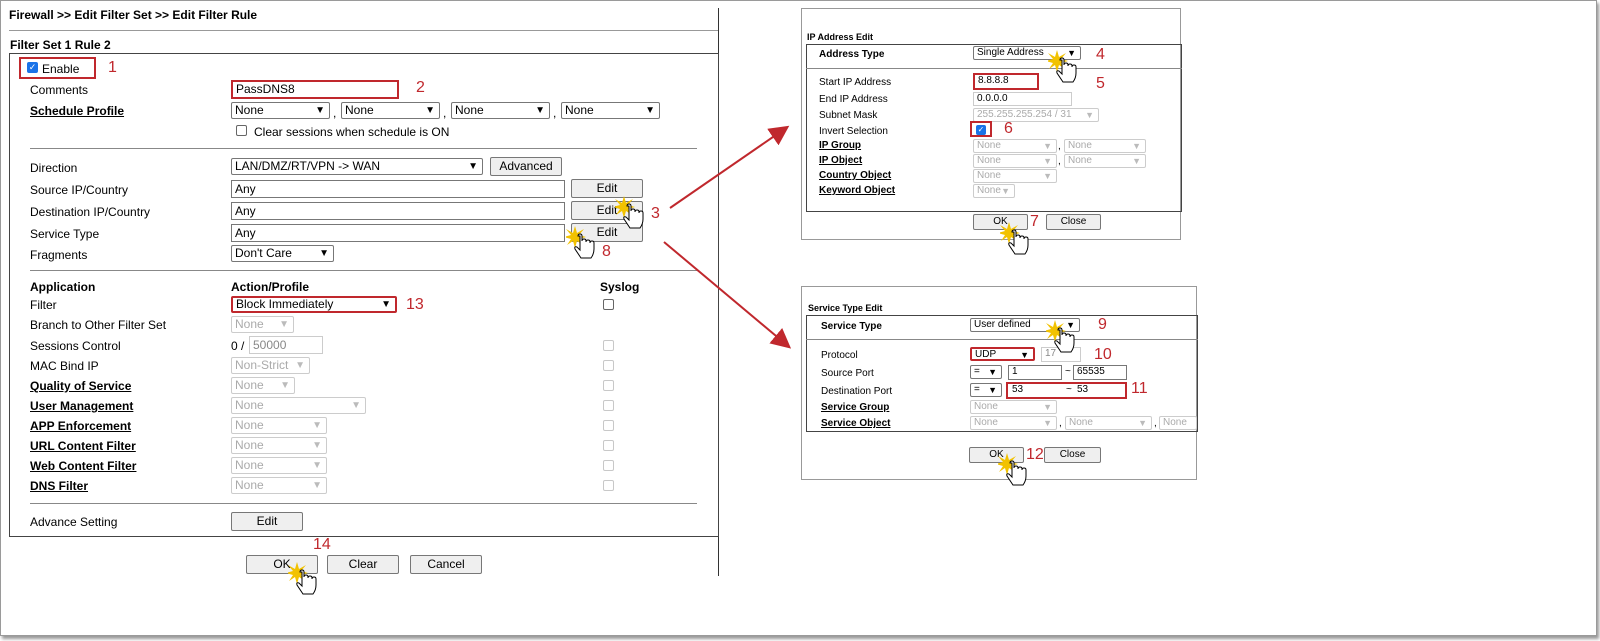 The height and width of the screenshot is (641, 1600). What do you see at coordinates (727, 237) in the screenshot?
I see `arrows-overlay` at bounding box center [727, 237].